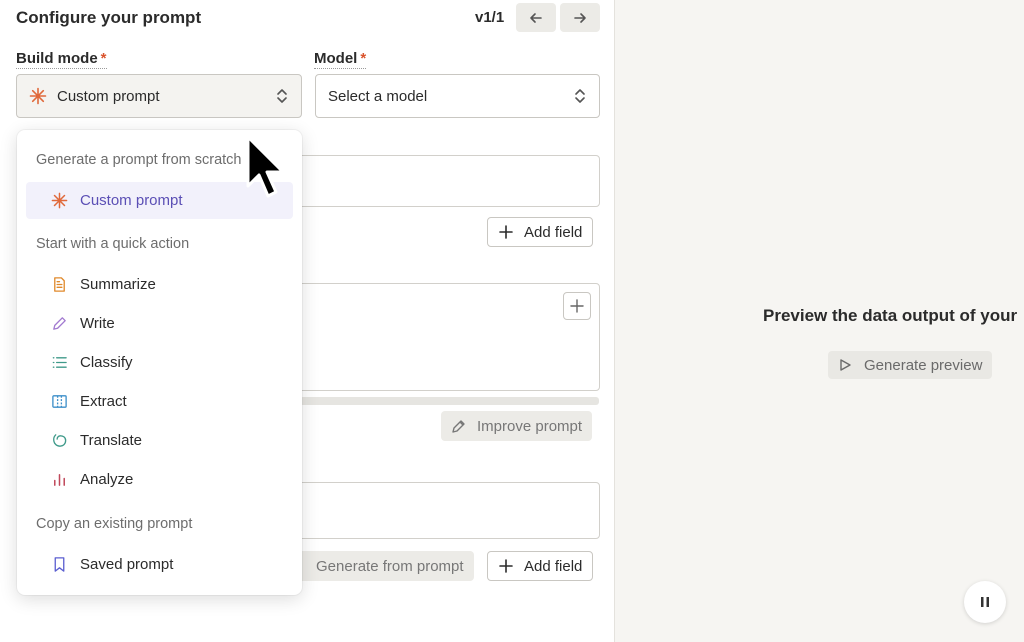  Describe the element at coordinates (458, 426) in the screenshot. I see `pencil-sparkle-icon` at that location.